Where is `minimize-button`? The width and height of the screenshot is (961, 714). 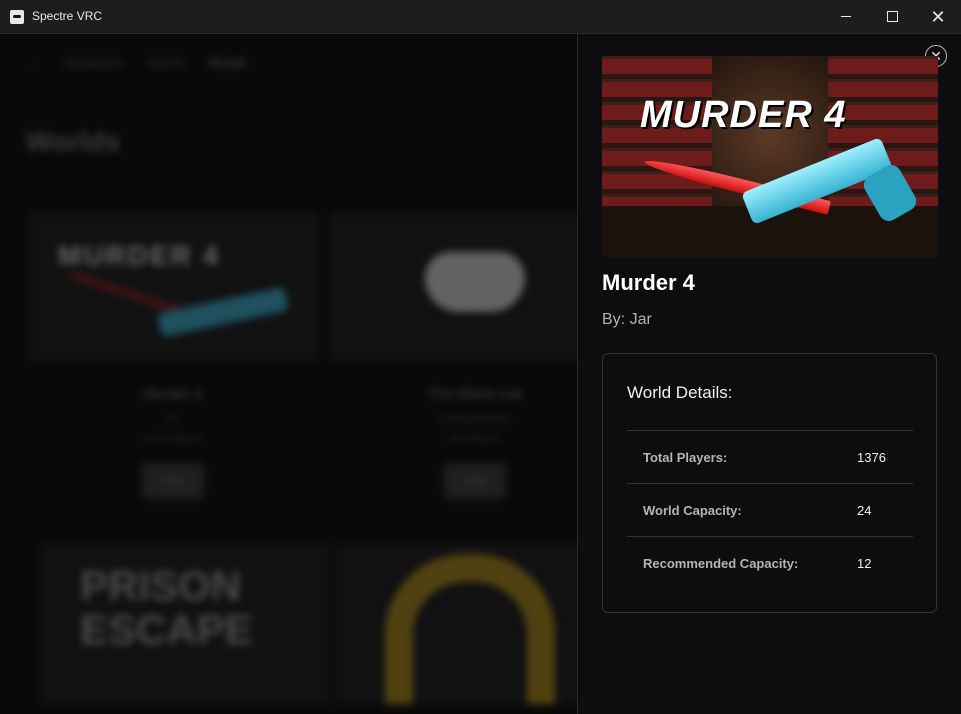 minimize-button is located at coordinates (846, 16).